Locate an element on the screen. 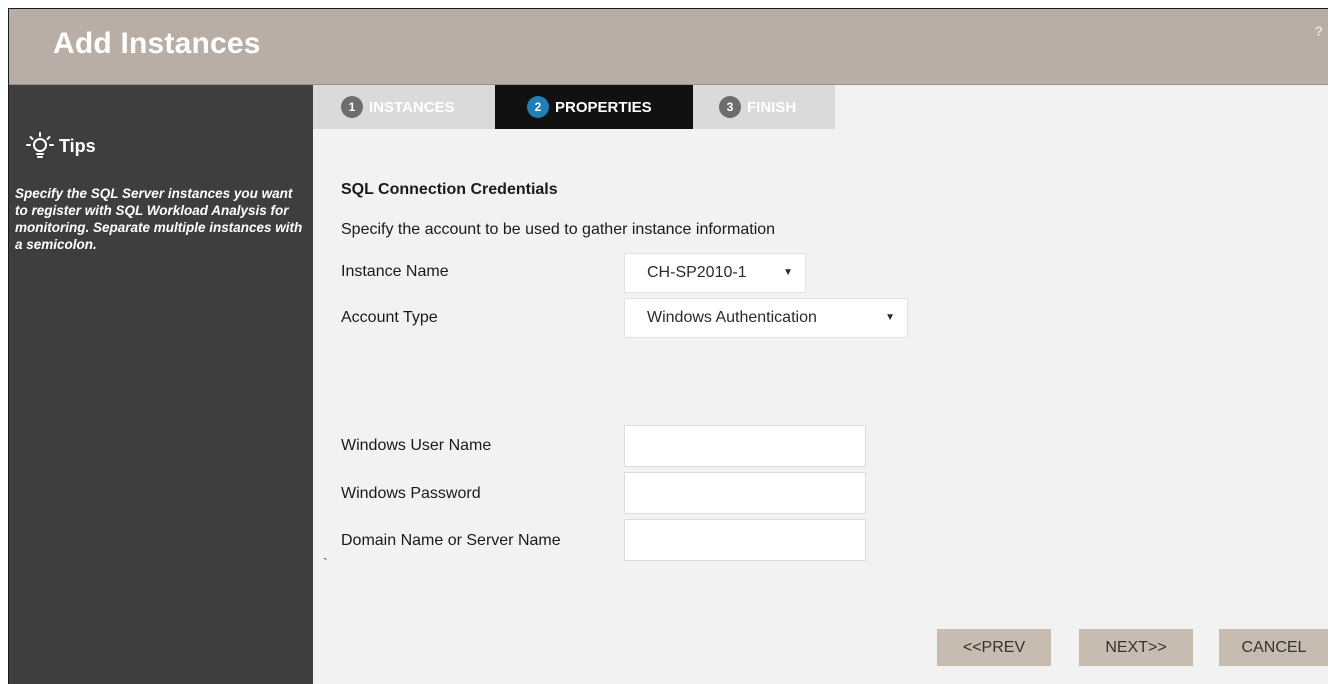  instance-name-value: CH-SP2010-1 is located at coordinates (697, 272).